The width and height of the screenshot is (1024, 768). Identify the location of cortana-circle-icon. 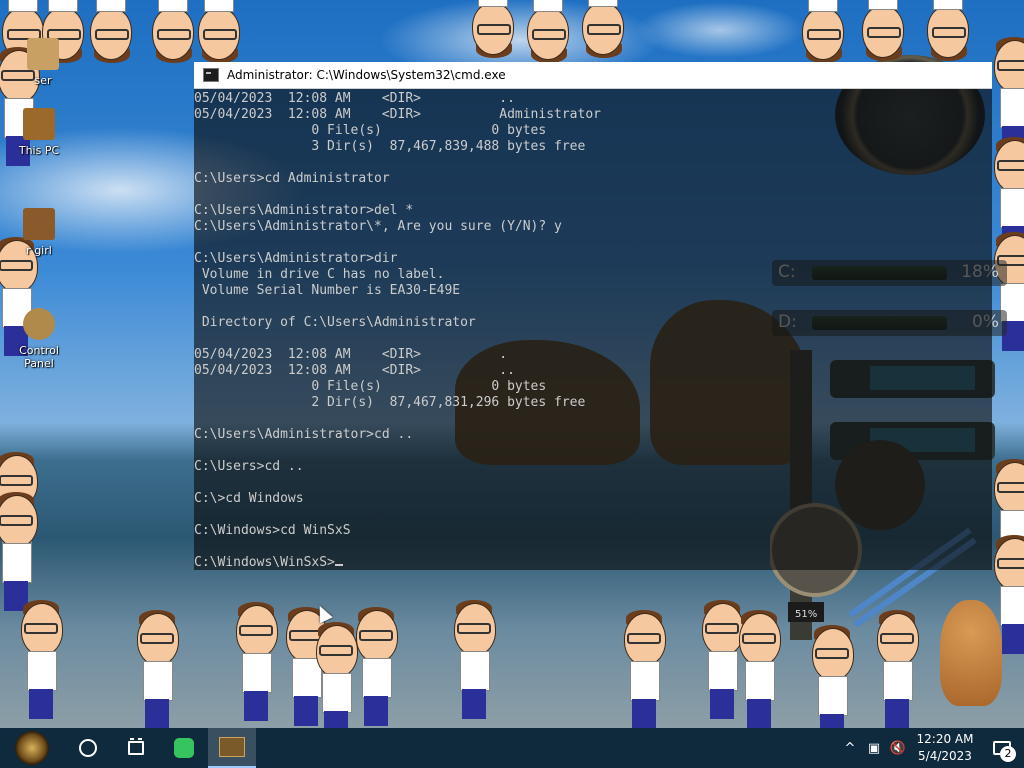
(88, 748).